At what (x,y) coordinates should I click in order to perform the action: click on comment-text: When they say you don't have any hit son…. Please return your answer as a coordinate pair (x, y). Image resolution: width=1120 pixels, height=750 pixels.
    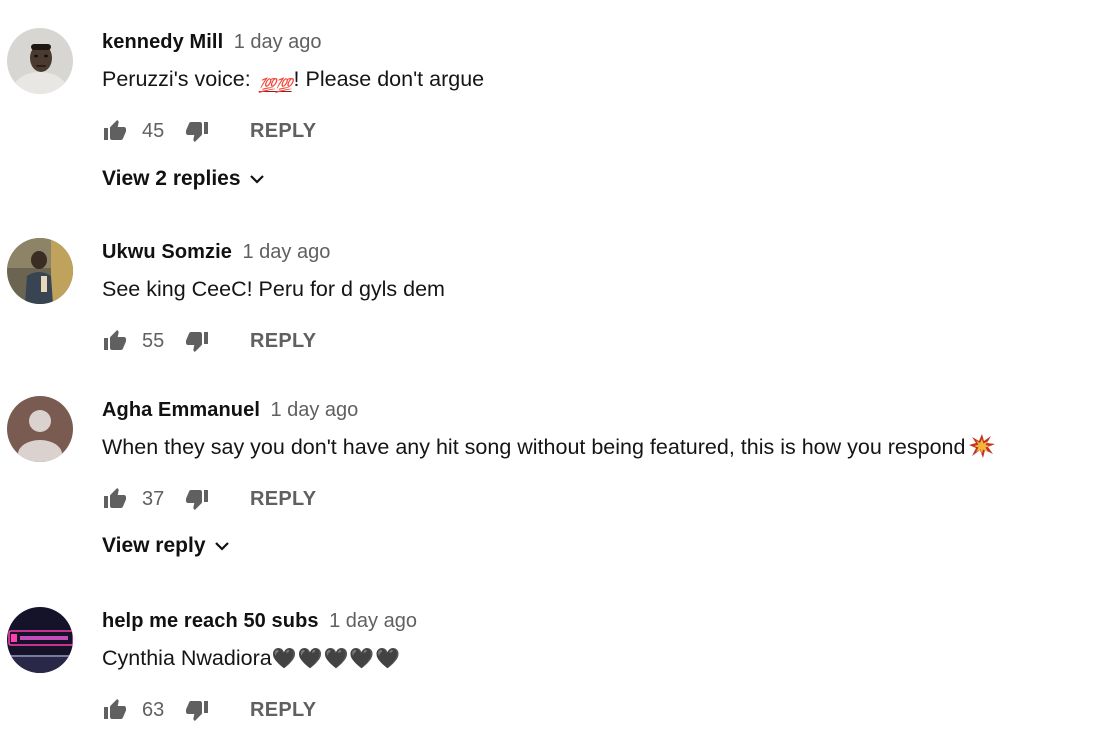
    Looking at the image, I should click on (611, 452).